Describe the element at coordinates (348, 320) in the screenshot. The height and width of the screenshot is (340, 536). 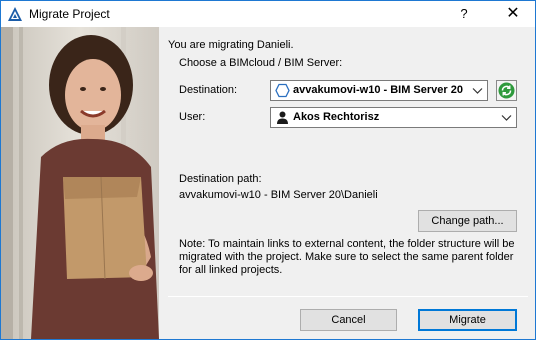
I see `cancel-button: Cancel` at that location.